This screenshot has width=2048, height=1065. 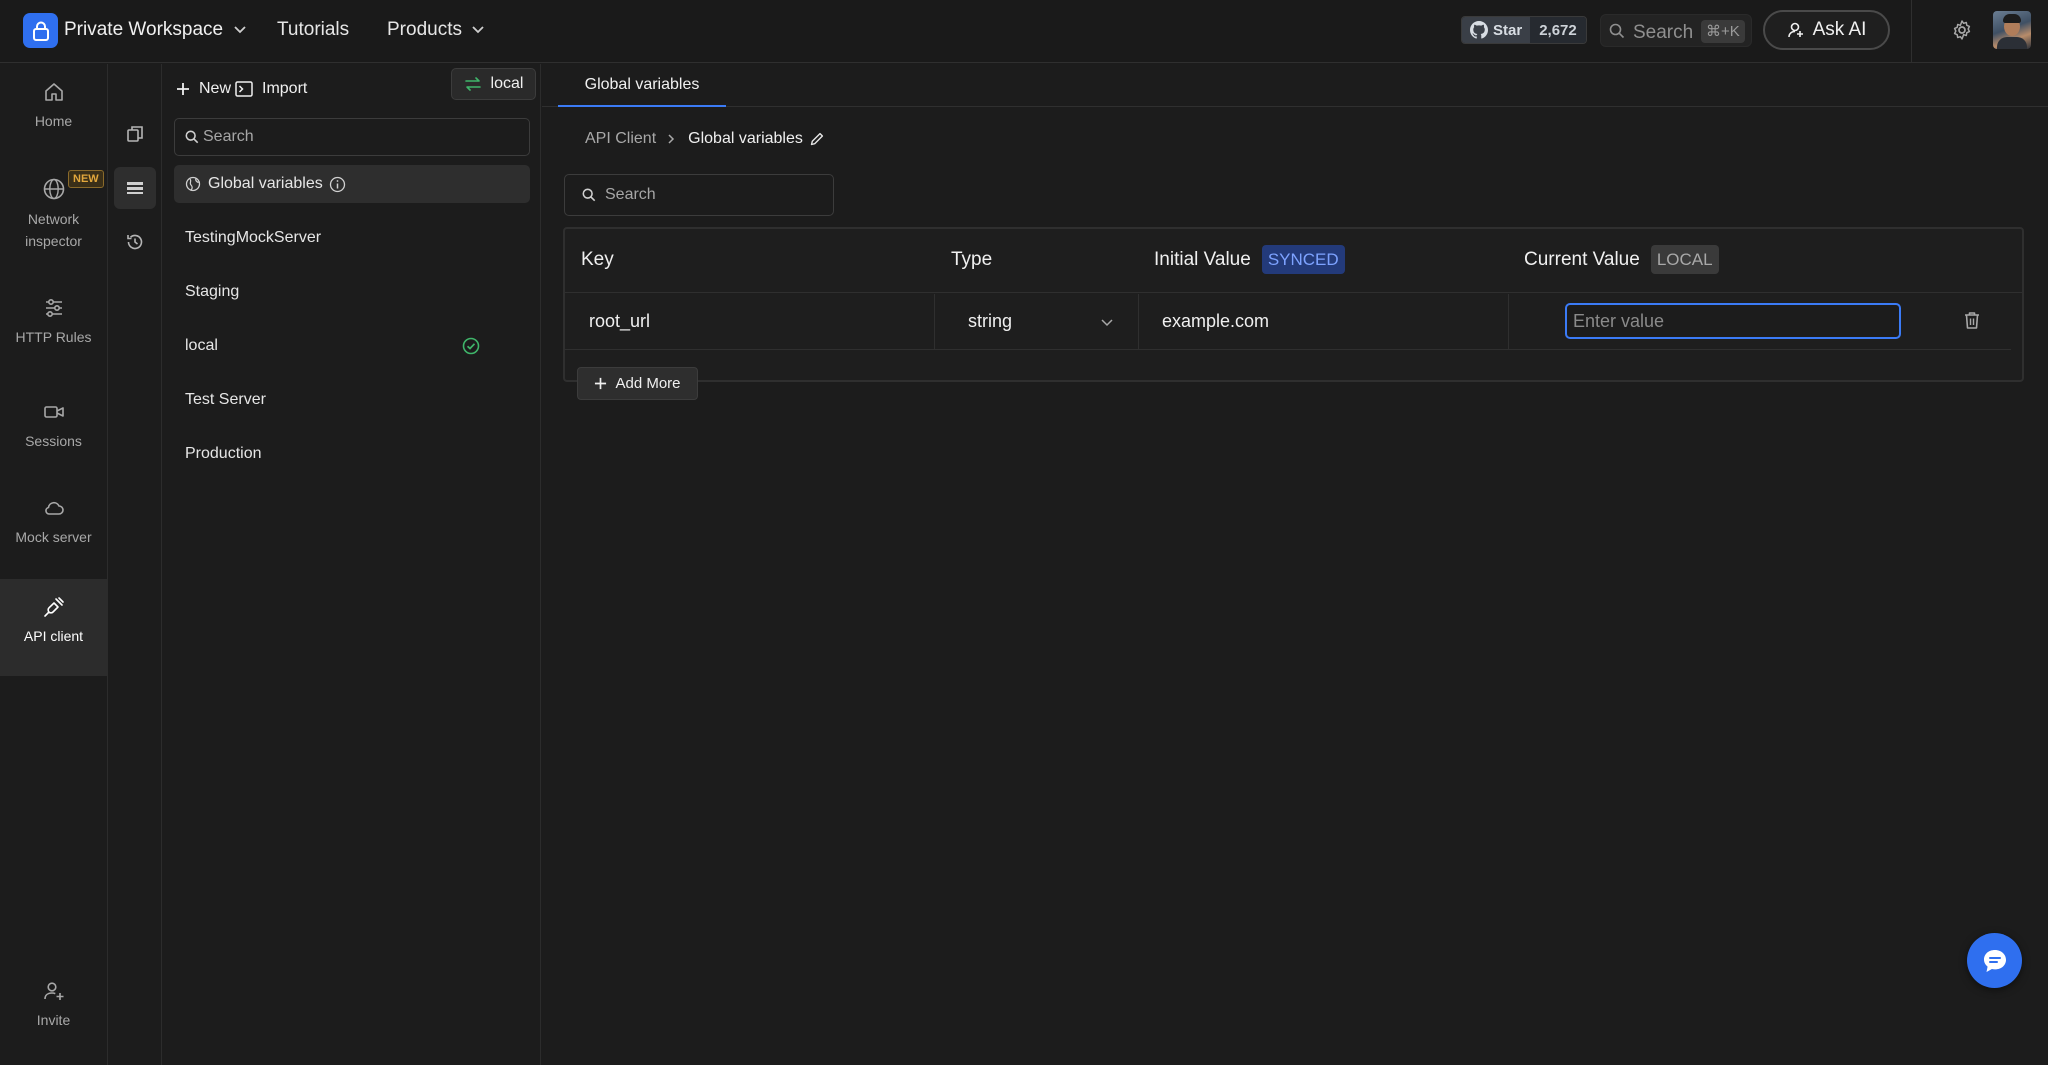 I want to click on collections-button, so click(x=135, y=134).